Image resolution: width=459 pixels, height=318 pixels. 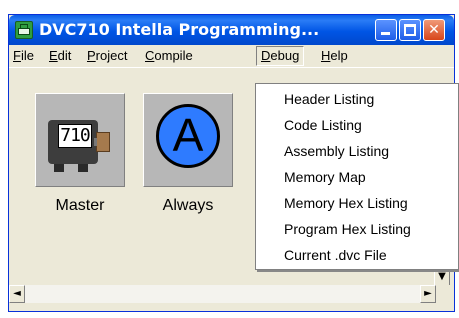 I want to click on horizontal-scrollbar: ◄ ►, so click(x=231, y=294).